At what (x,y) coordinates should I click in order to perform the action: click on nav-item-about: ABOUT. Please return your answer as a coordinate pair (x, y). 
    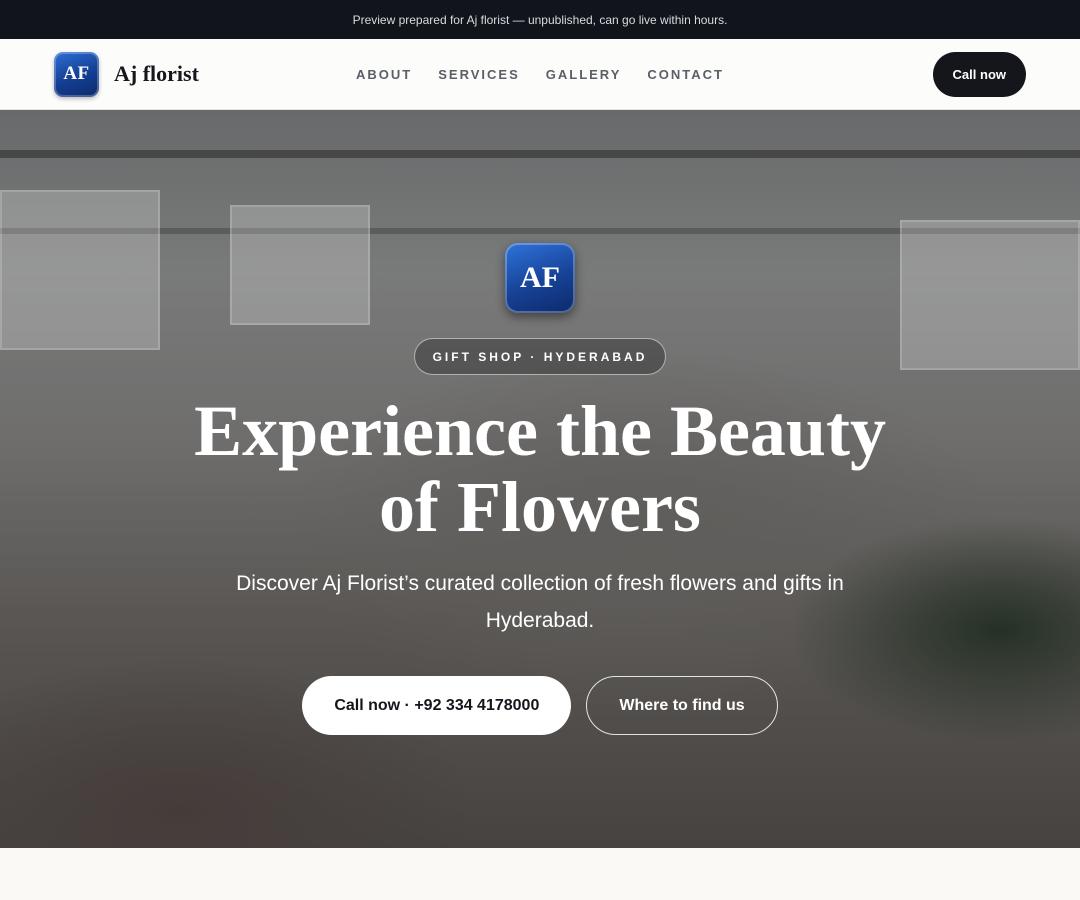
    Looking at the image, I should click on (384, 74).